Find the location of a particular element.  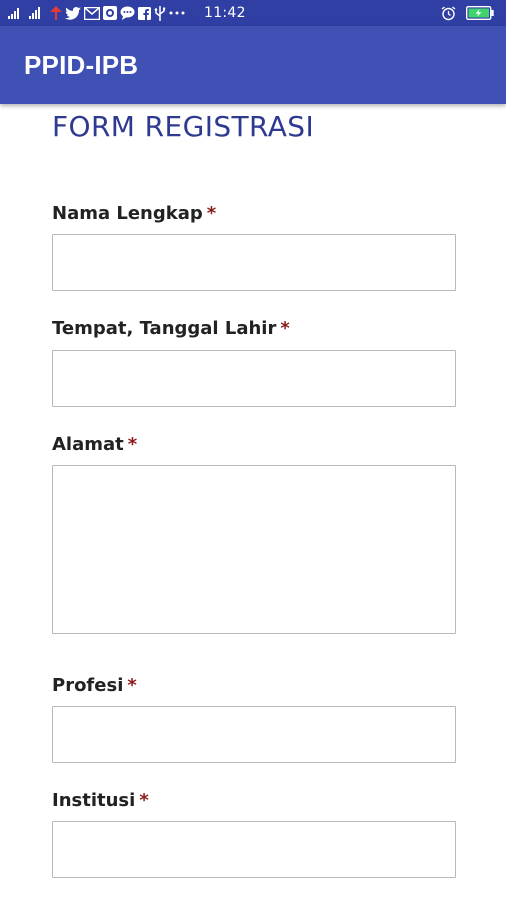

profesi-label: Profesi * is located at coordinates (94, 685).